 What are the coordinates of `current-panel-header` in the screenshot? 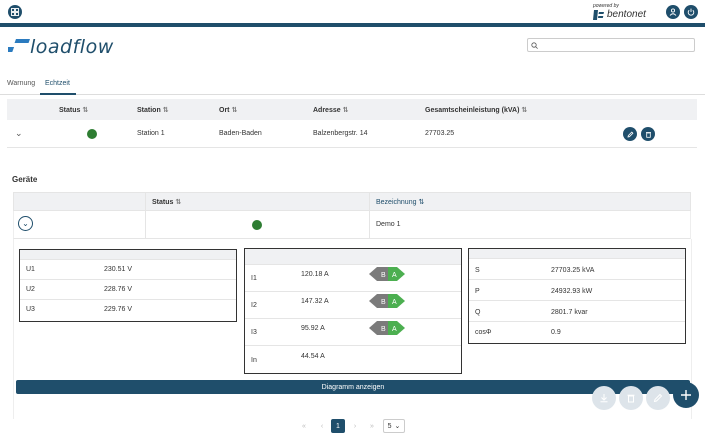 It's located at (353, 257).